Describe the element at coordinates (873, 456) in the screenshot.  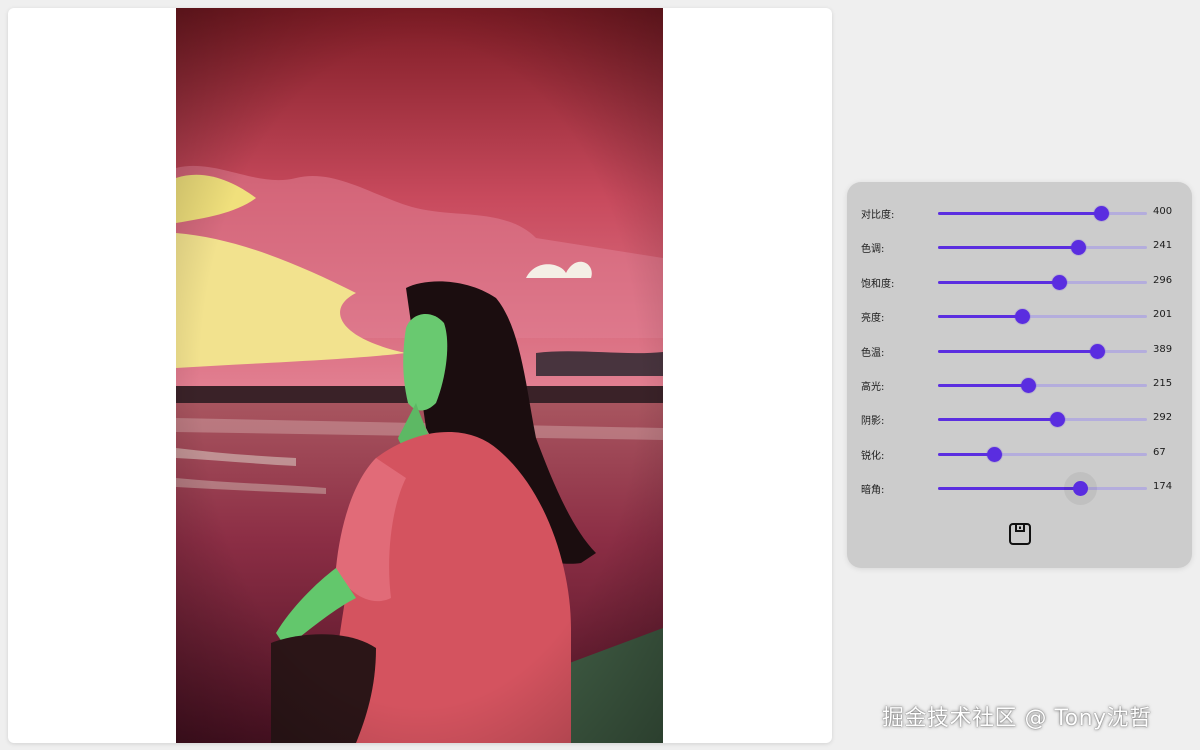
I see `slider-label: 锐化:` at that location.